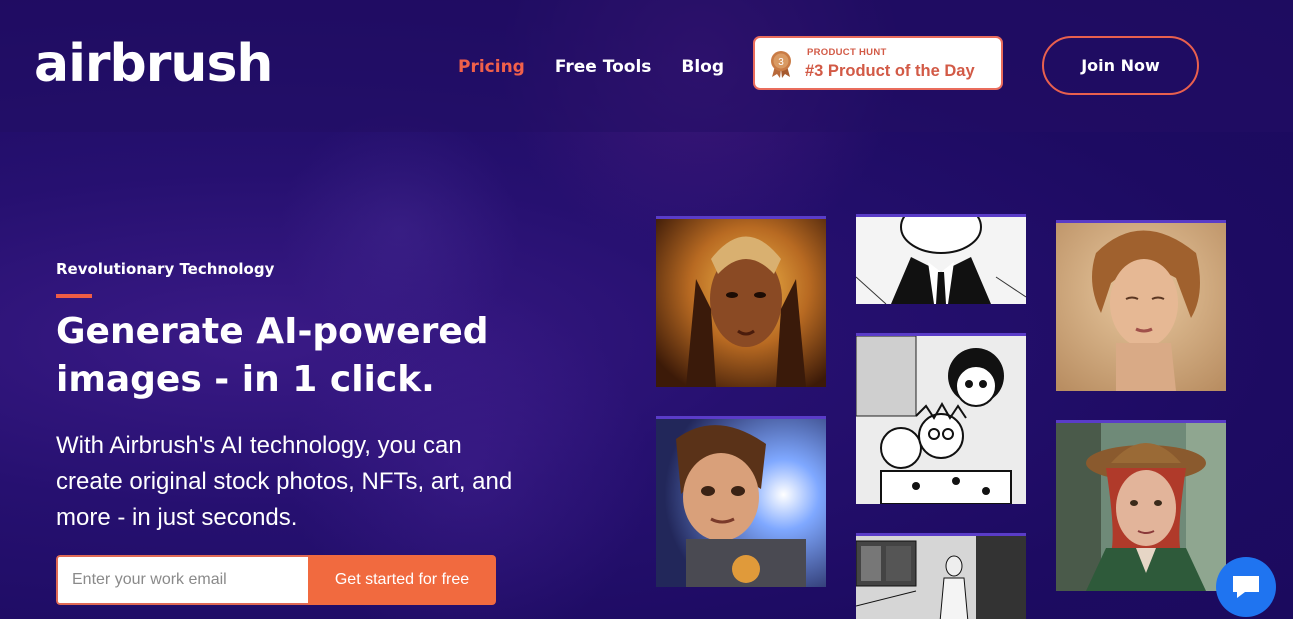  I want to click on comic-family-image, so click(941, 418).